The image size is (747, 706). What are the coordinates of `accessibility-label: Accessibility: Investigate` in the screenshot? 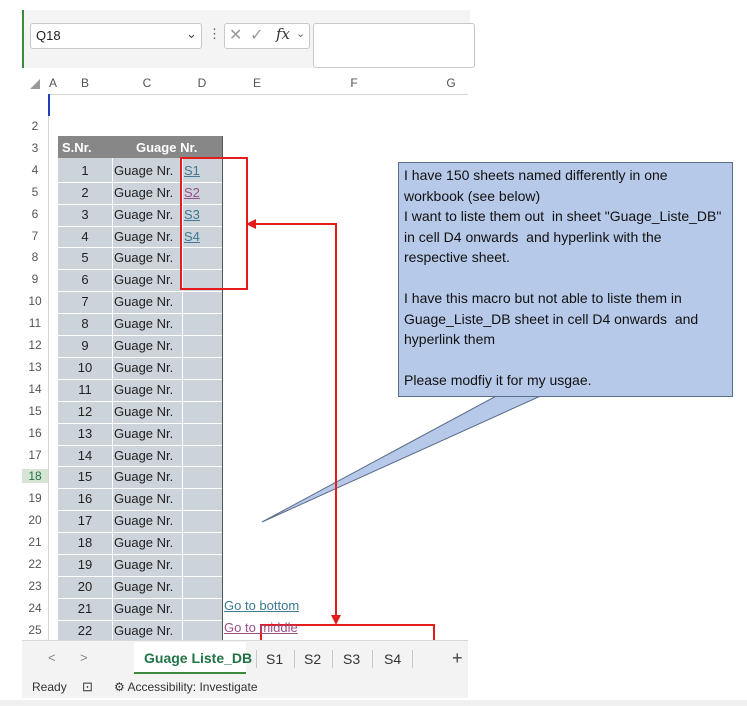 It's located at (192, 687).